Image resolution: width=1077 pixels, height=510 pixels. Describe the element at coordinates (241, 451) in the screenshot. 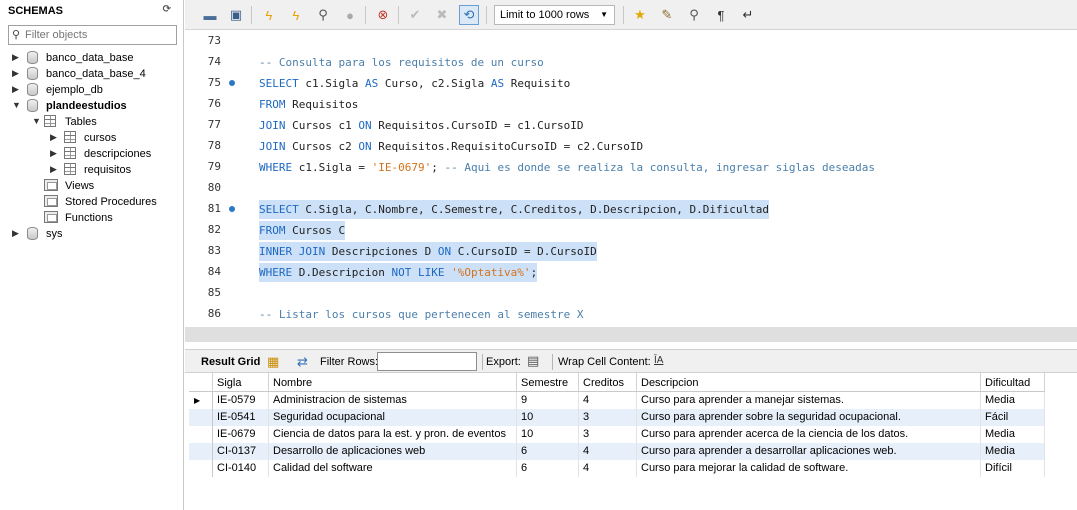

I see `grid-cell: CI-0137` at that location.